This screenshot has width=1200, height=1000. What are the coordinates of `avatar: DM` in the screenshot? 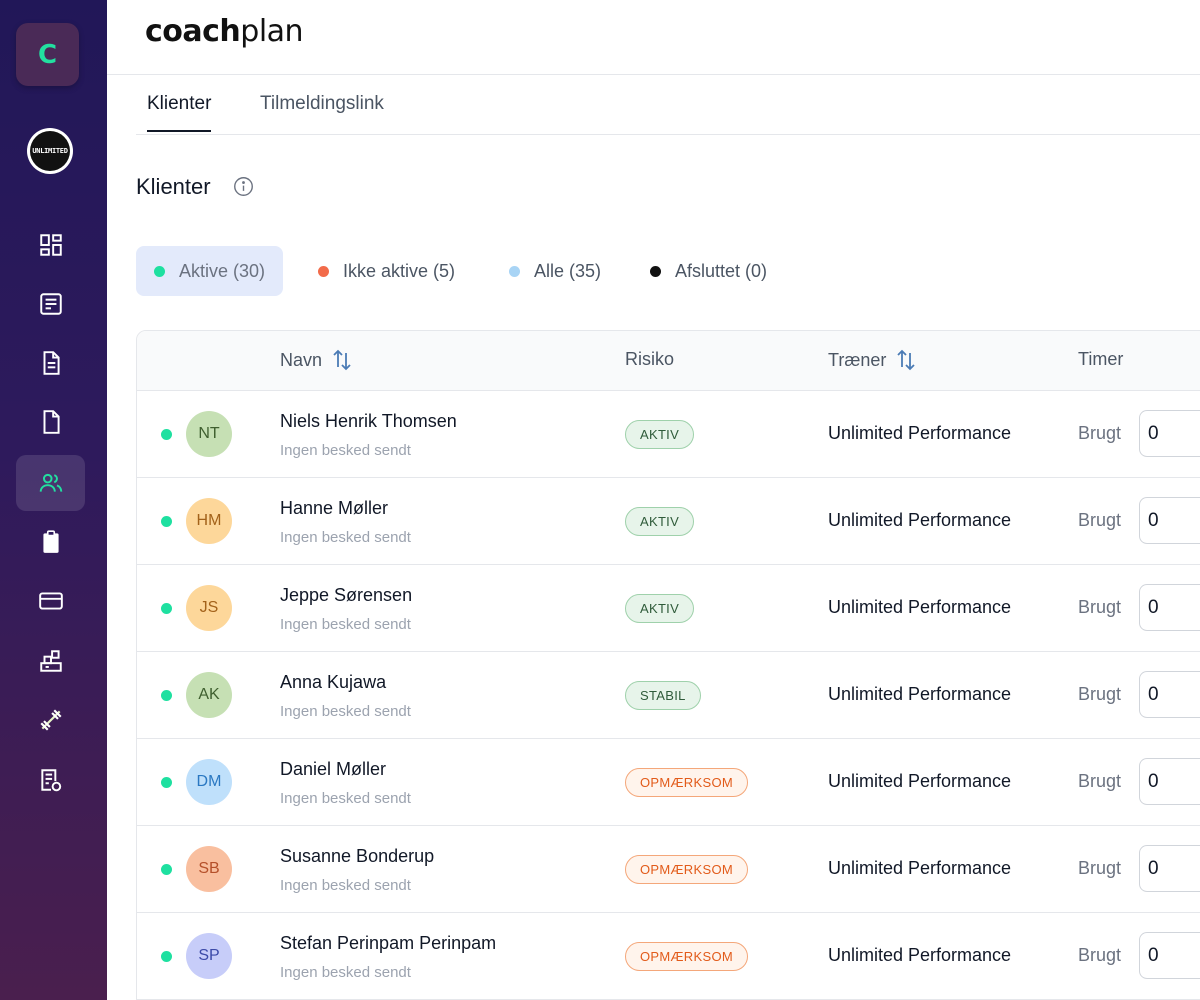 It's located at (209, 782).